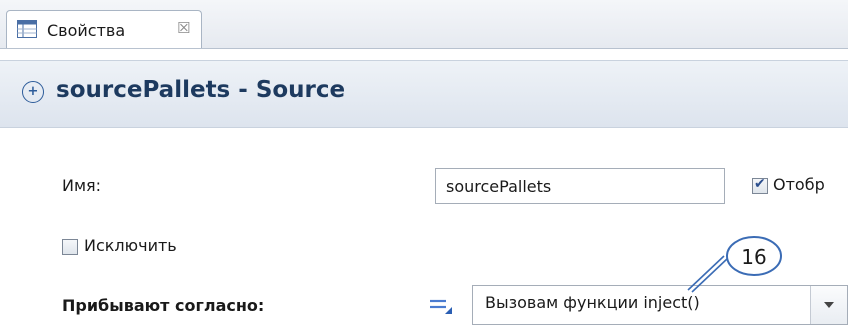 Image resolution: width=848 pixels, height=334 pixels. What do you see at coordinates (760, 185) in the screenshot?
I see `show-name-checkbox` at bounding box center [760, 185].